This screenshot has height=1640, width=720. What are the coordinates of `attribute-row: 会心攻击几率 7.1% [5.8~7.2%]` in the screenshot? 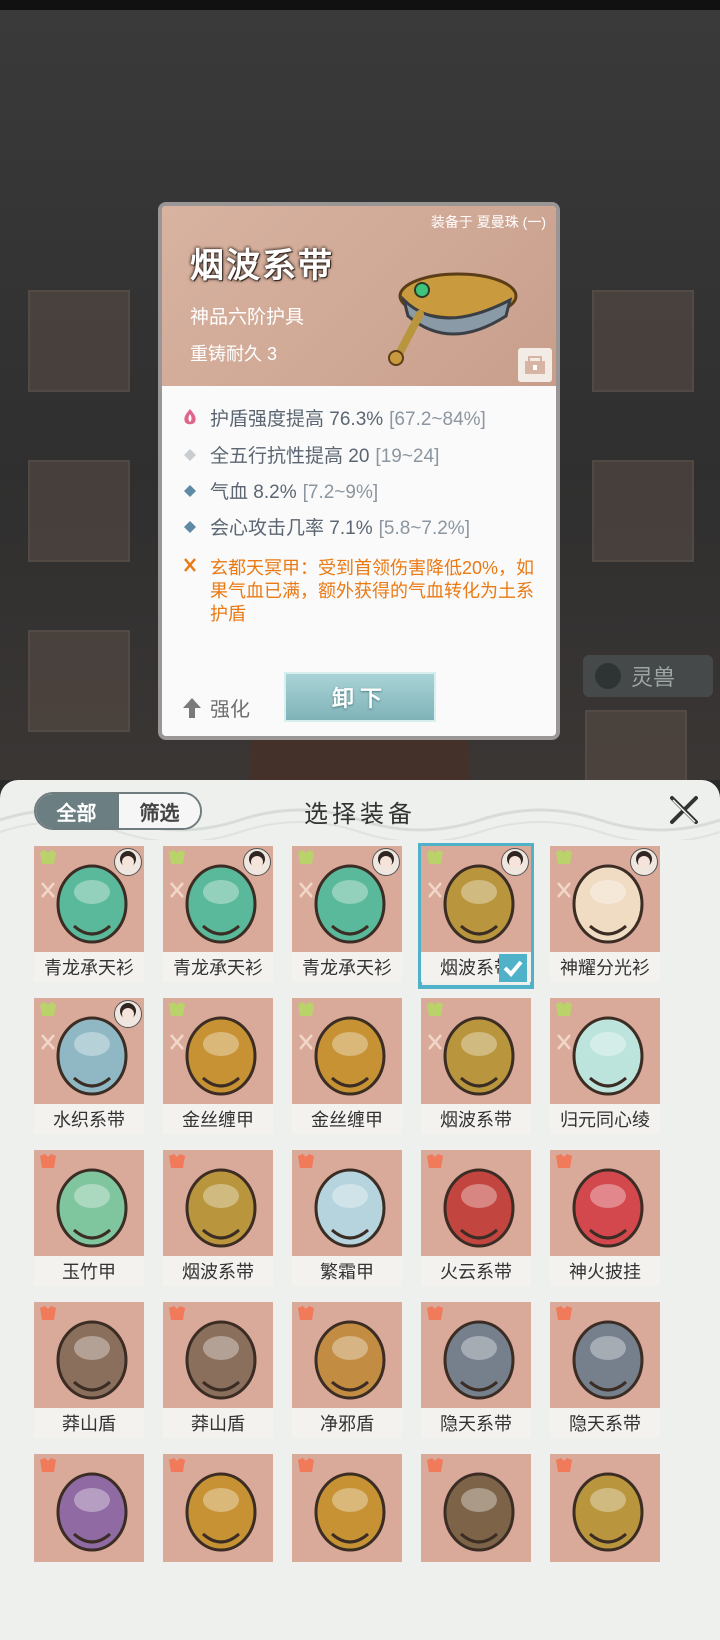 It's located at (359, 529).